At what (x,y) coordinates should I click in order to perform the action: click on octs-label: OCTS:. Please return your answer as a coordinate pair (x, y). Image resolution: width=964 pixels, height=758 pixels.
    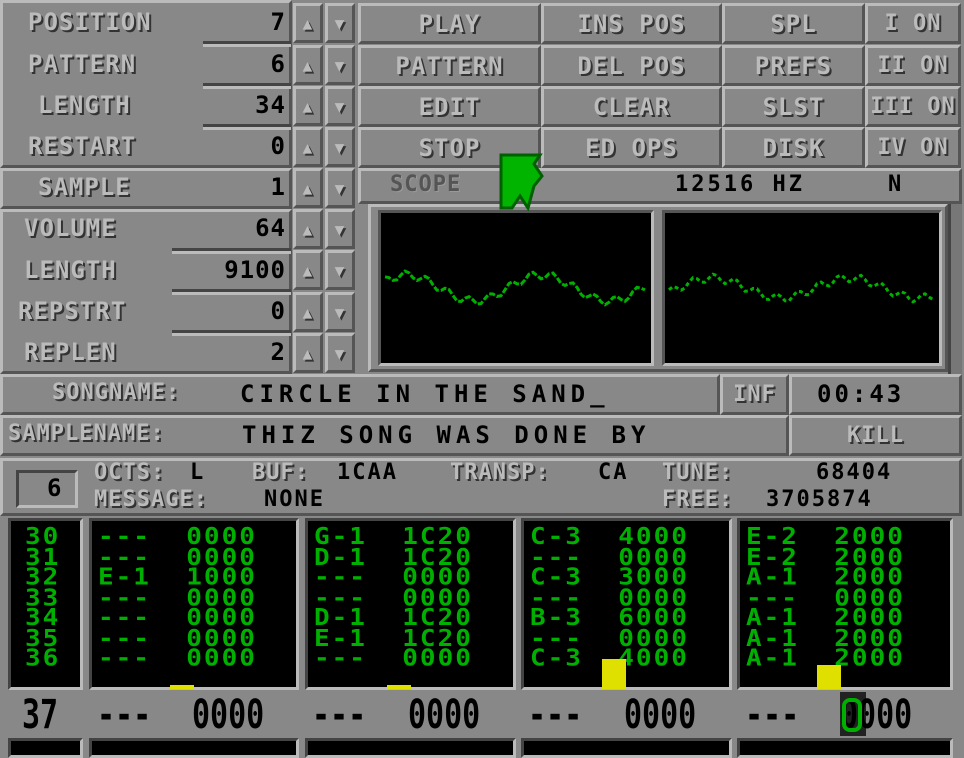
    Looking at the image, I should click on (130, 472).